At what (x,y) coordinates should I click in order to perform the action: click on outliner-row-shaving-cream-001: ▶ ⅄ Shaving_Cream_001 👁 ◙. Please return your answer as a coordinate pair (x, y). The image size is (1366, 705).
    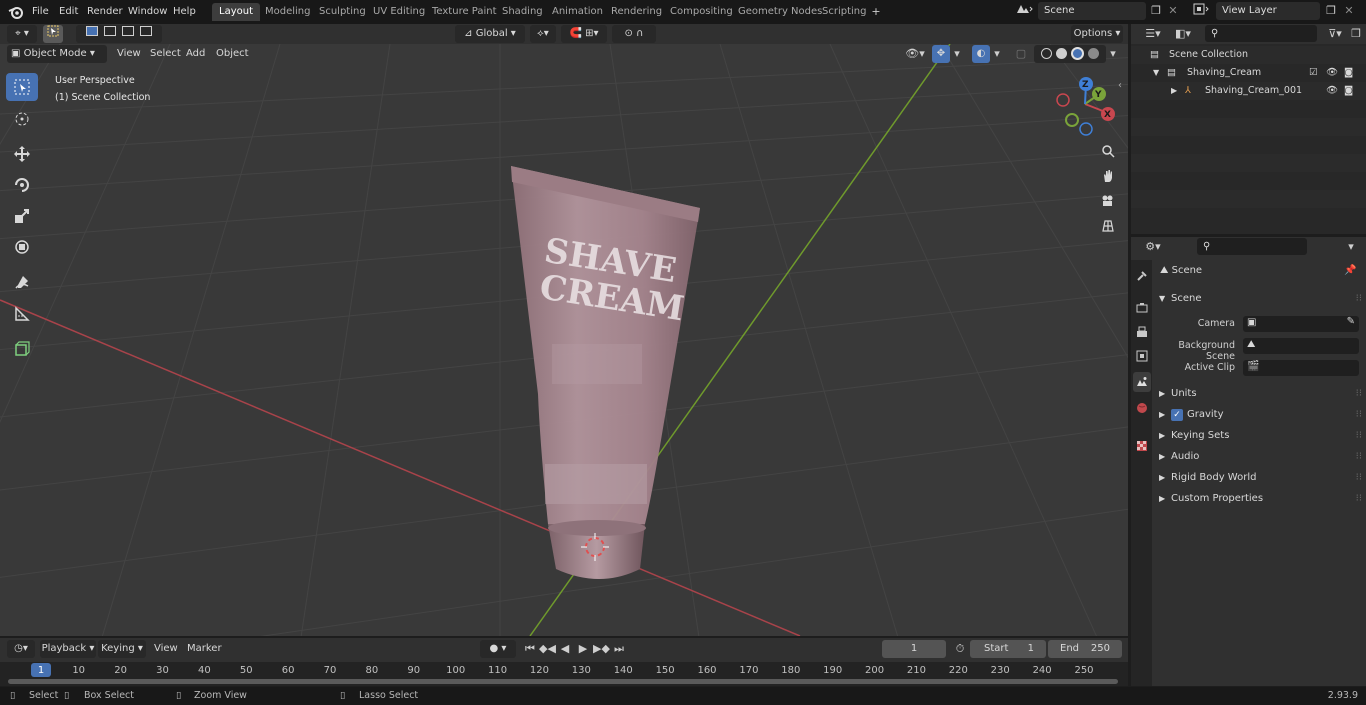
    Looking at the image, I should click on (1248, 91).